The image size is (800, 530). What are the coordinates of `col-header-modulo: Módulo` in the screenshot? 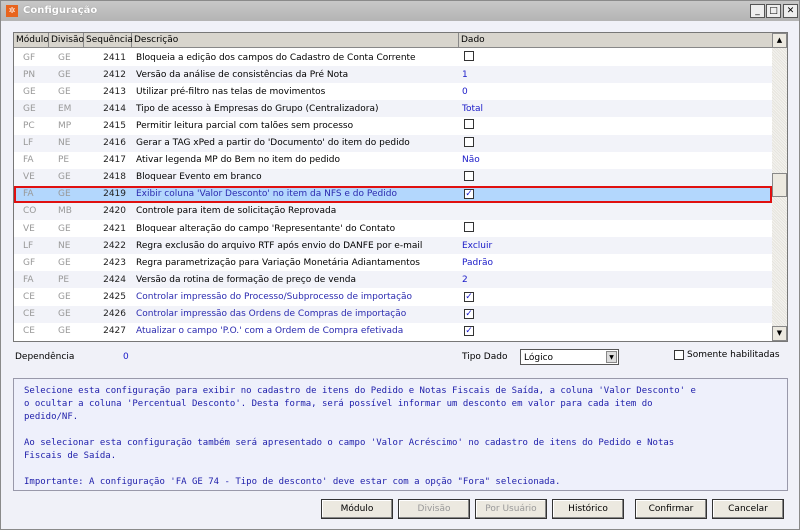 It's located at (31, 40).